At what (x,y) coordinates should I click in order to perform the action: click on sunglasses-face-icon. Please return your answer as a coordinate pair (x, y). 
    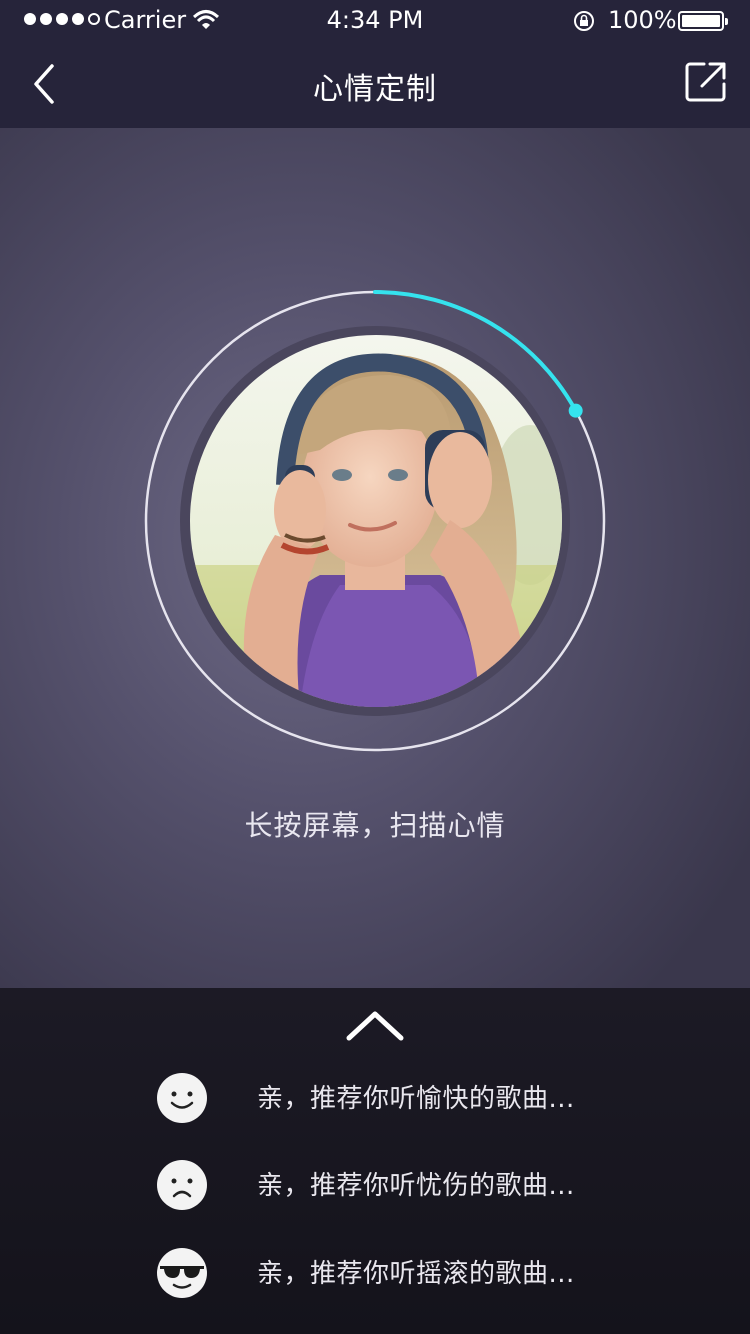
    Looking at the image, I should click on (182, 1273).